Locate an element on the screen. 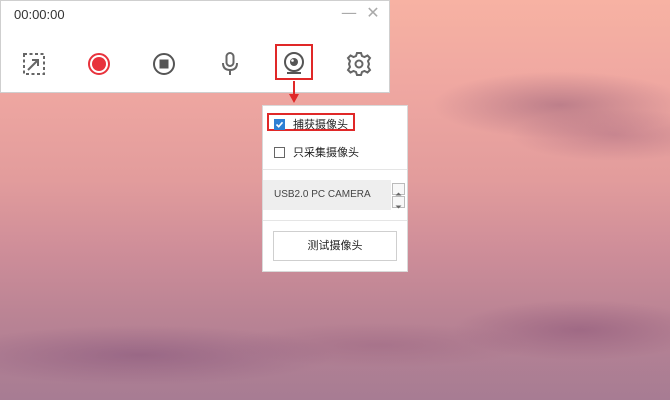 The width and height of the screenshot is (670, 400). gear-icon is located at coordinates (359, 64).